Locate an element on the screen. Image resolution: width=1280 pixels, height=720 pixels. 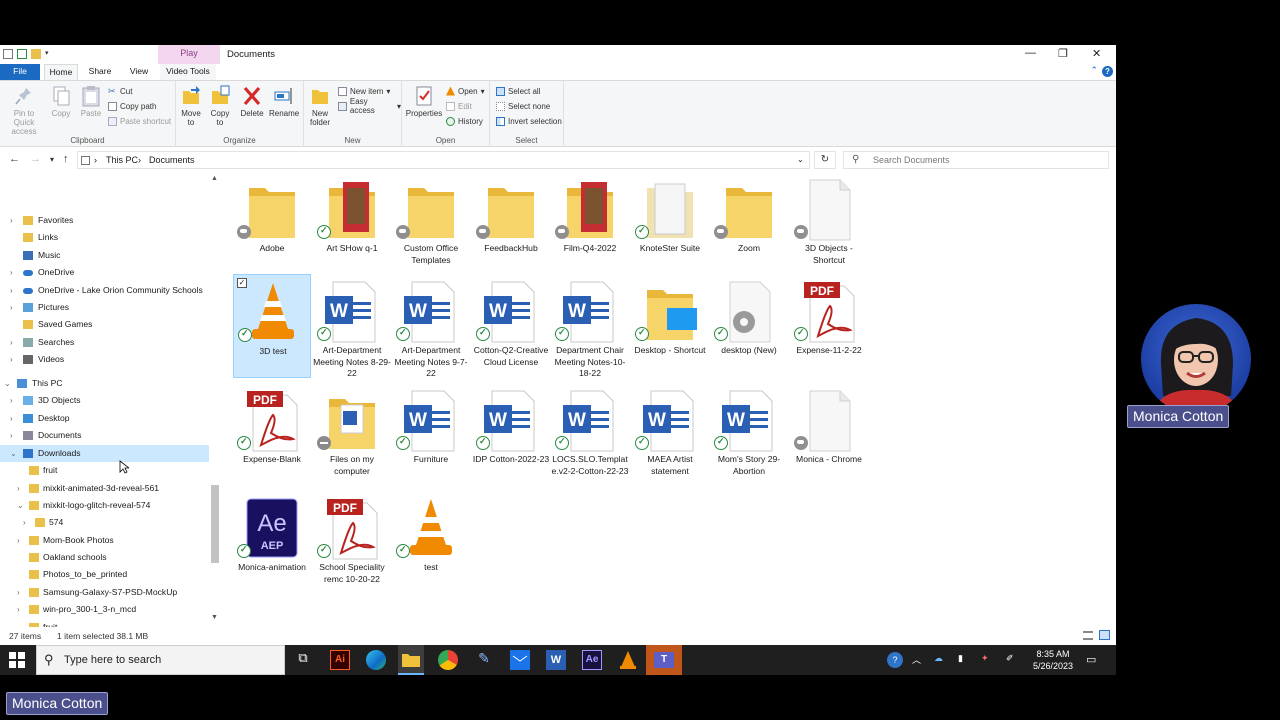
paste-shortcut-button: Paste shortcut is located at coordinates (139, 121).